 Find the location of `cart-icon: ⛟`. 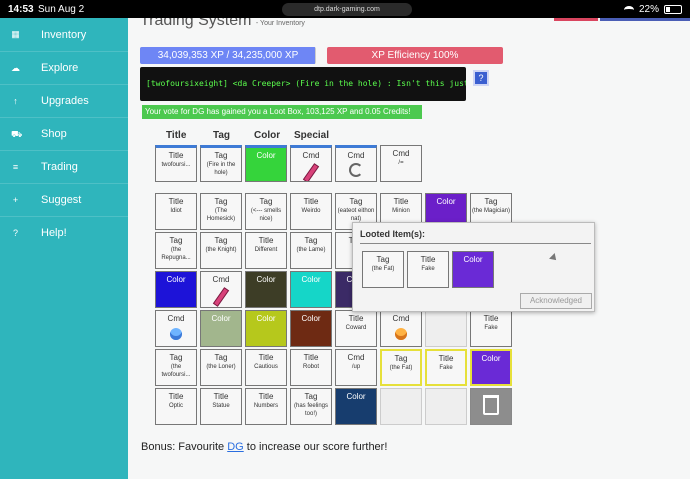

cart-icon: ⛟ is located at coordinates (17, 133).